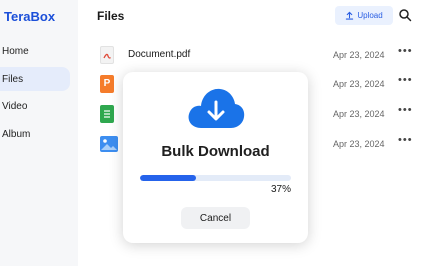 The width and height of the screenshot is (424, 266). Describe the element at coordinates (35, 106) in the screenshot. I see `sidebar-item-video: Video` at that location.